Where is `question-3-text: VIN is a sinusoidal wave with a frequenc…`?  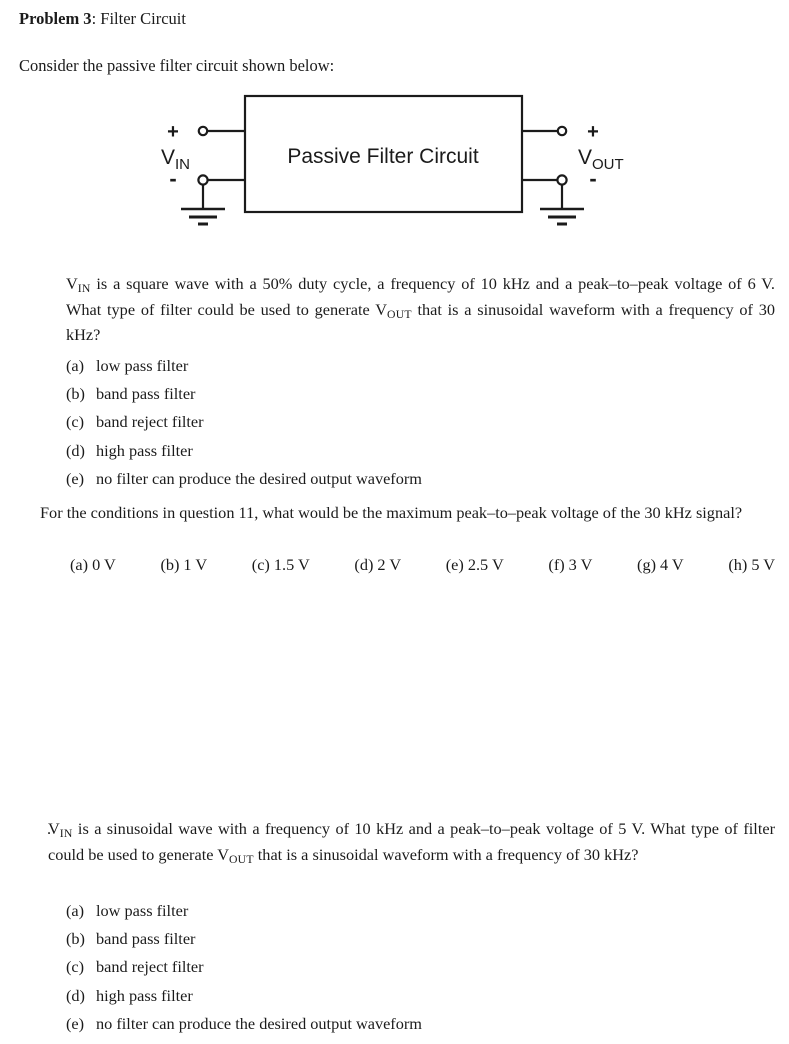
question-3-text: VIN is a sinusoidal wave with a frequenc… is located at coordinates (411, 842).